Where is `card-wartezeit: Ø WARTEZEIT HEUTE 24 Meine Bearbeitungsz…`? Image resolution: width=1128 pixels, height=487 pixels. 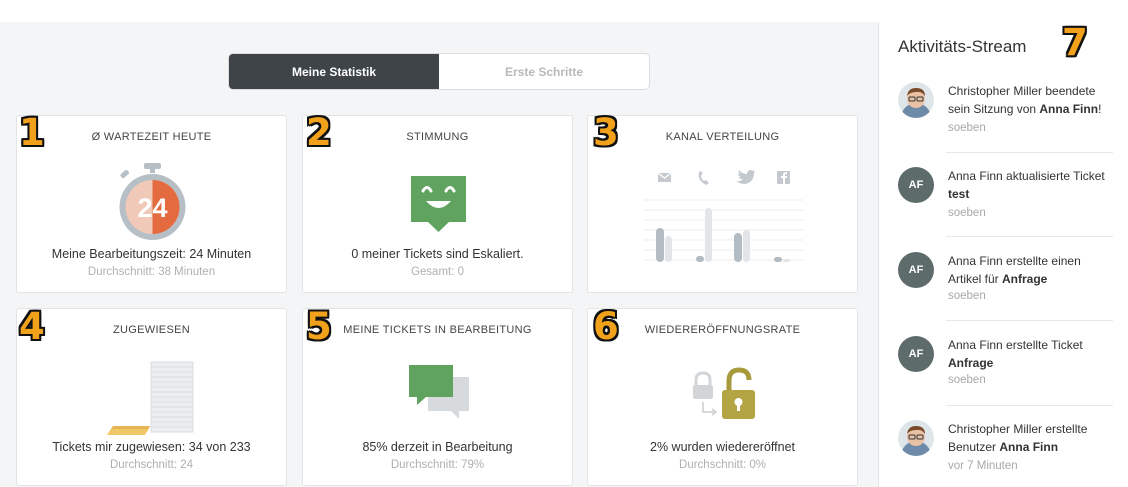 card-wartezeit: Ø WARTEZEIT HEUTE 24 Meine Bearbeitungsz… is located at coordinates (151, 204).